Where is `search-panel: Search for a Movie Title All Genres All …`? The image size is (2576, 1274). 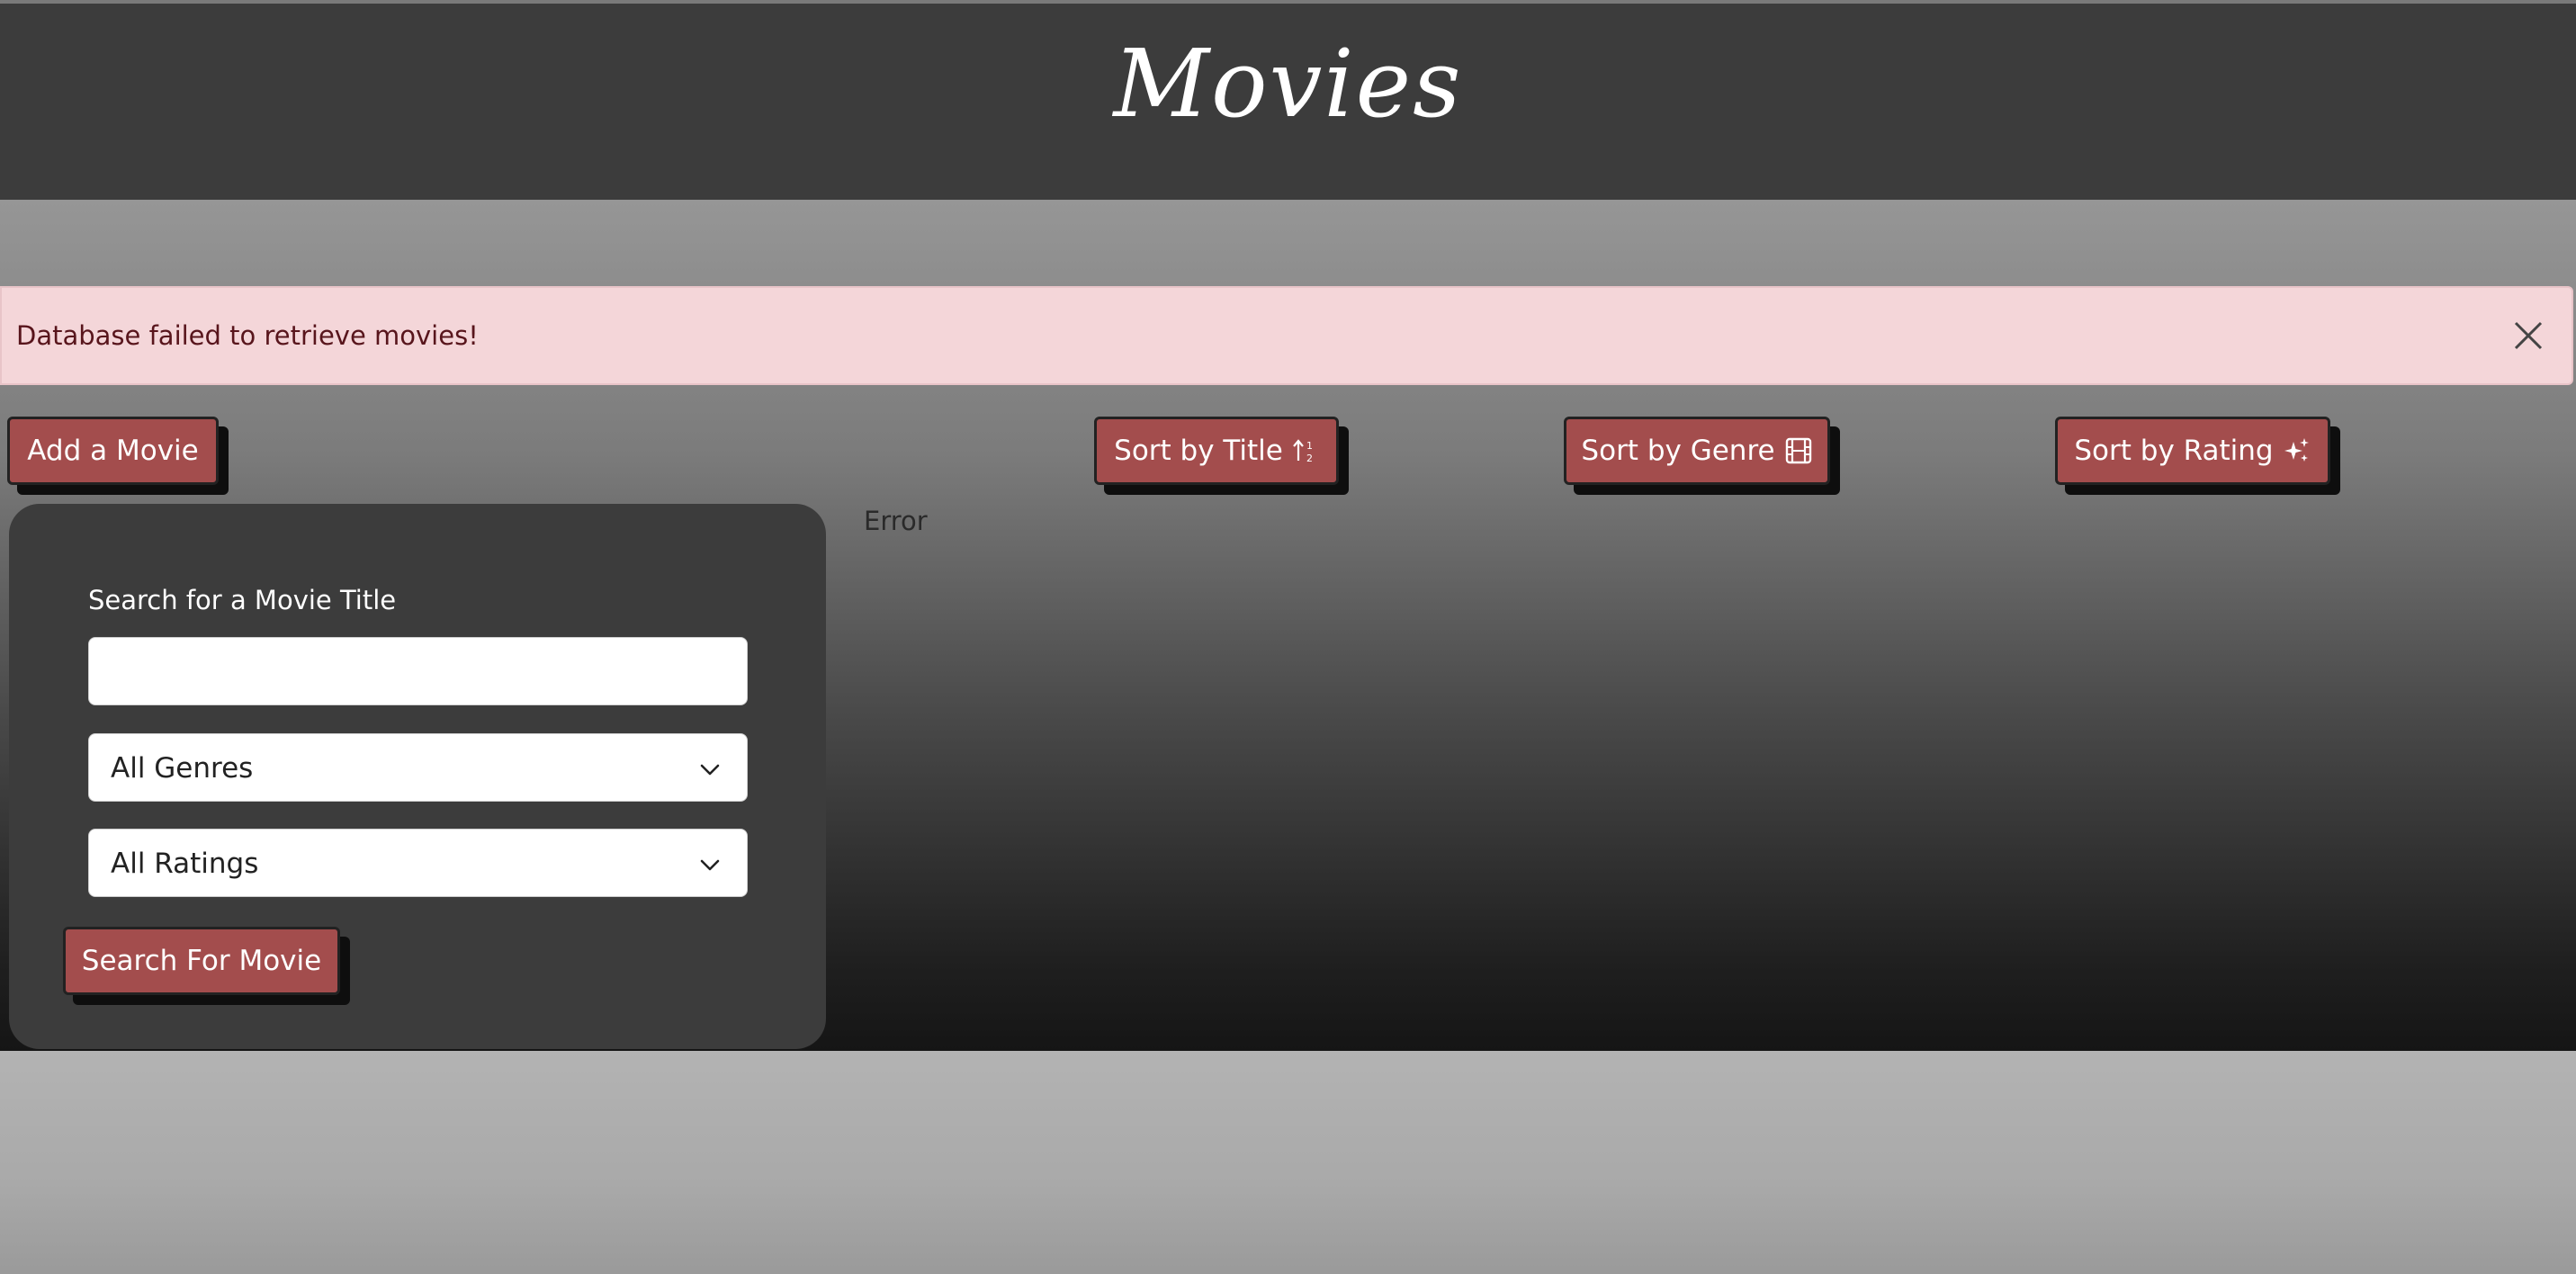 search-panel: Search for a Movie Title All Genres All … is located at coordinates (418, 776).